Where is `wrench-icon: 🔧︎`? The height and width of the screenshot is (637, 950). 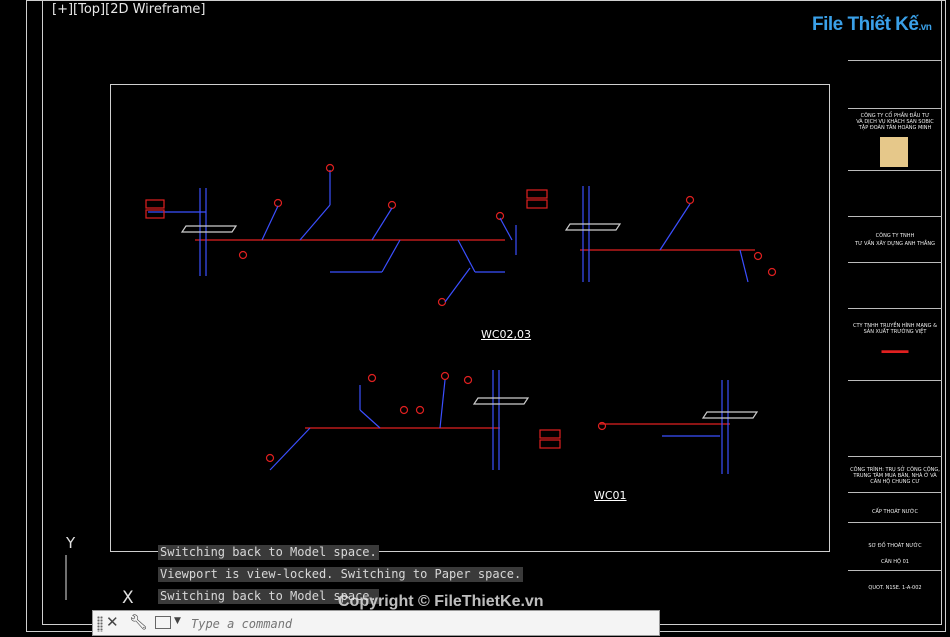 wrench-icon: 🔧︎ is located at coordinates (138, 622).